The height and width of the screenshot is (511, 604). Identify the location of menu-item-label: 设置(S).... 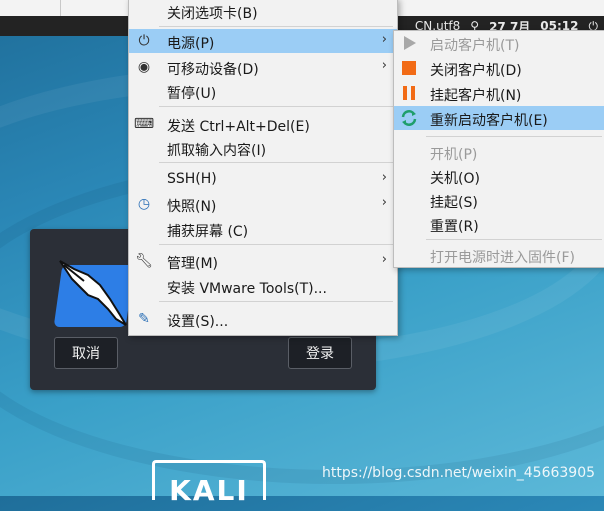
(198, 322).